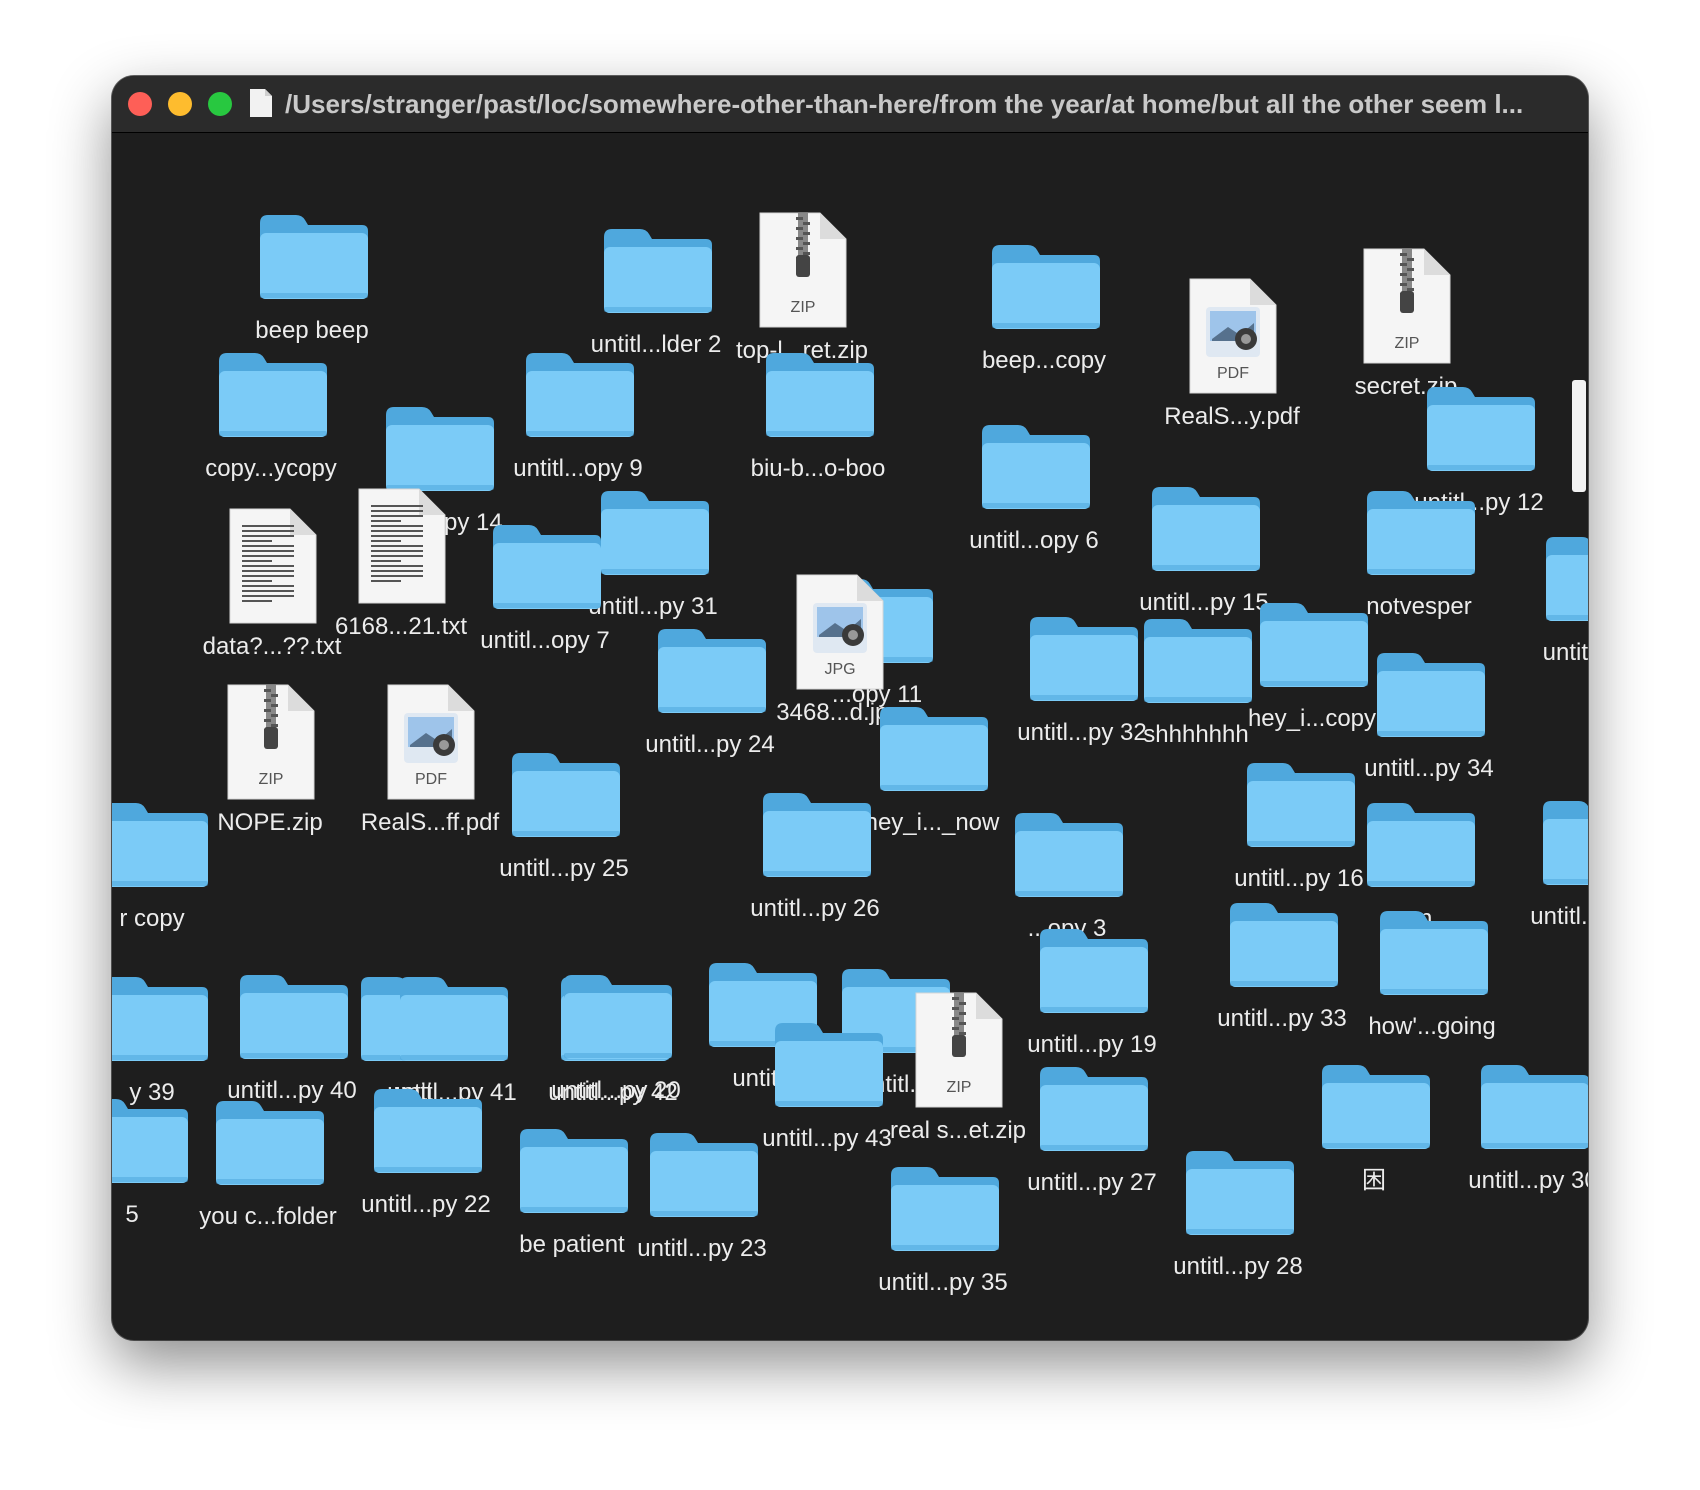 The image size is (1700, 1490). What do you see at coordinates (1579, 436) in the screenshot?
I see `partial-document-icon` at bounding box center [1579, 436].